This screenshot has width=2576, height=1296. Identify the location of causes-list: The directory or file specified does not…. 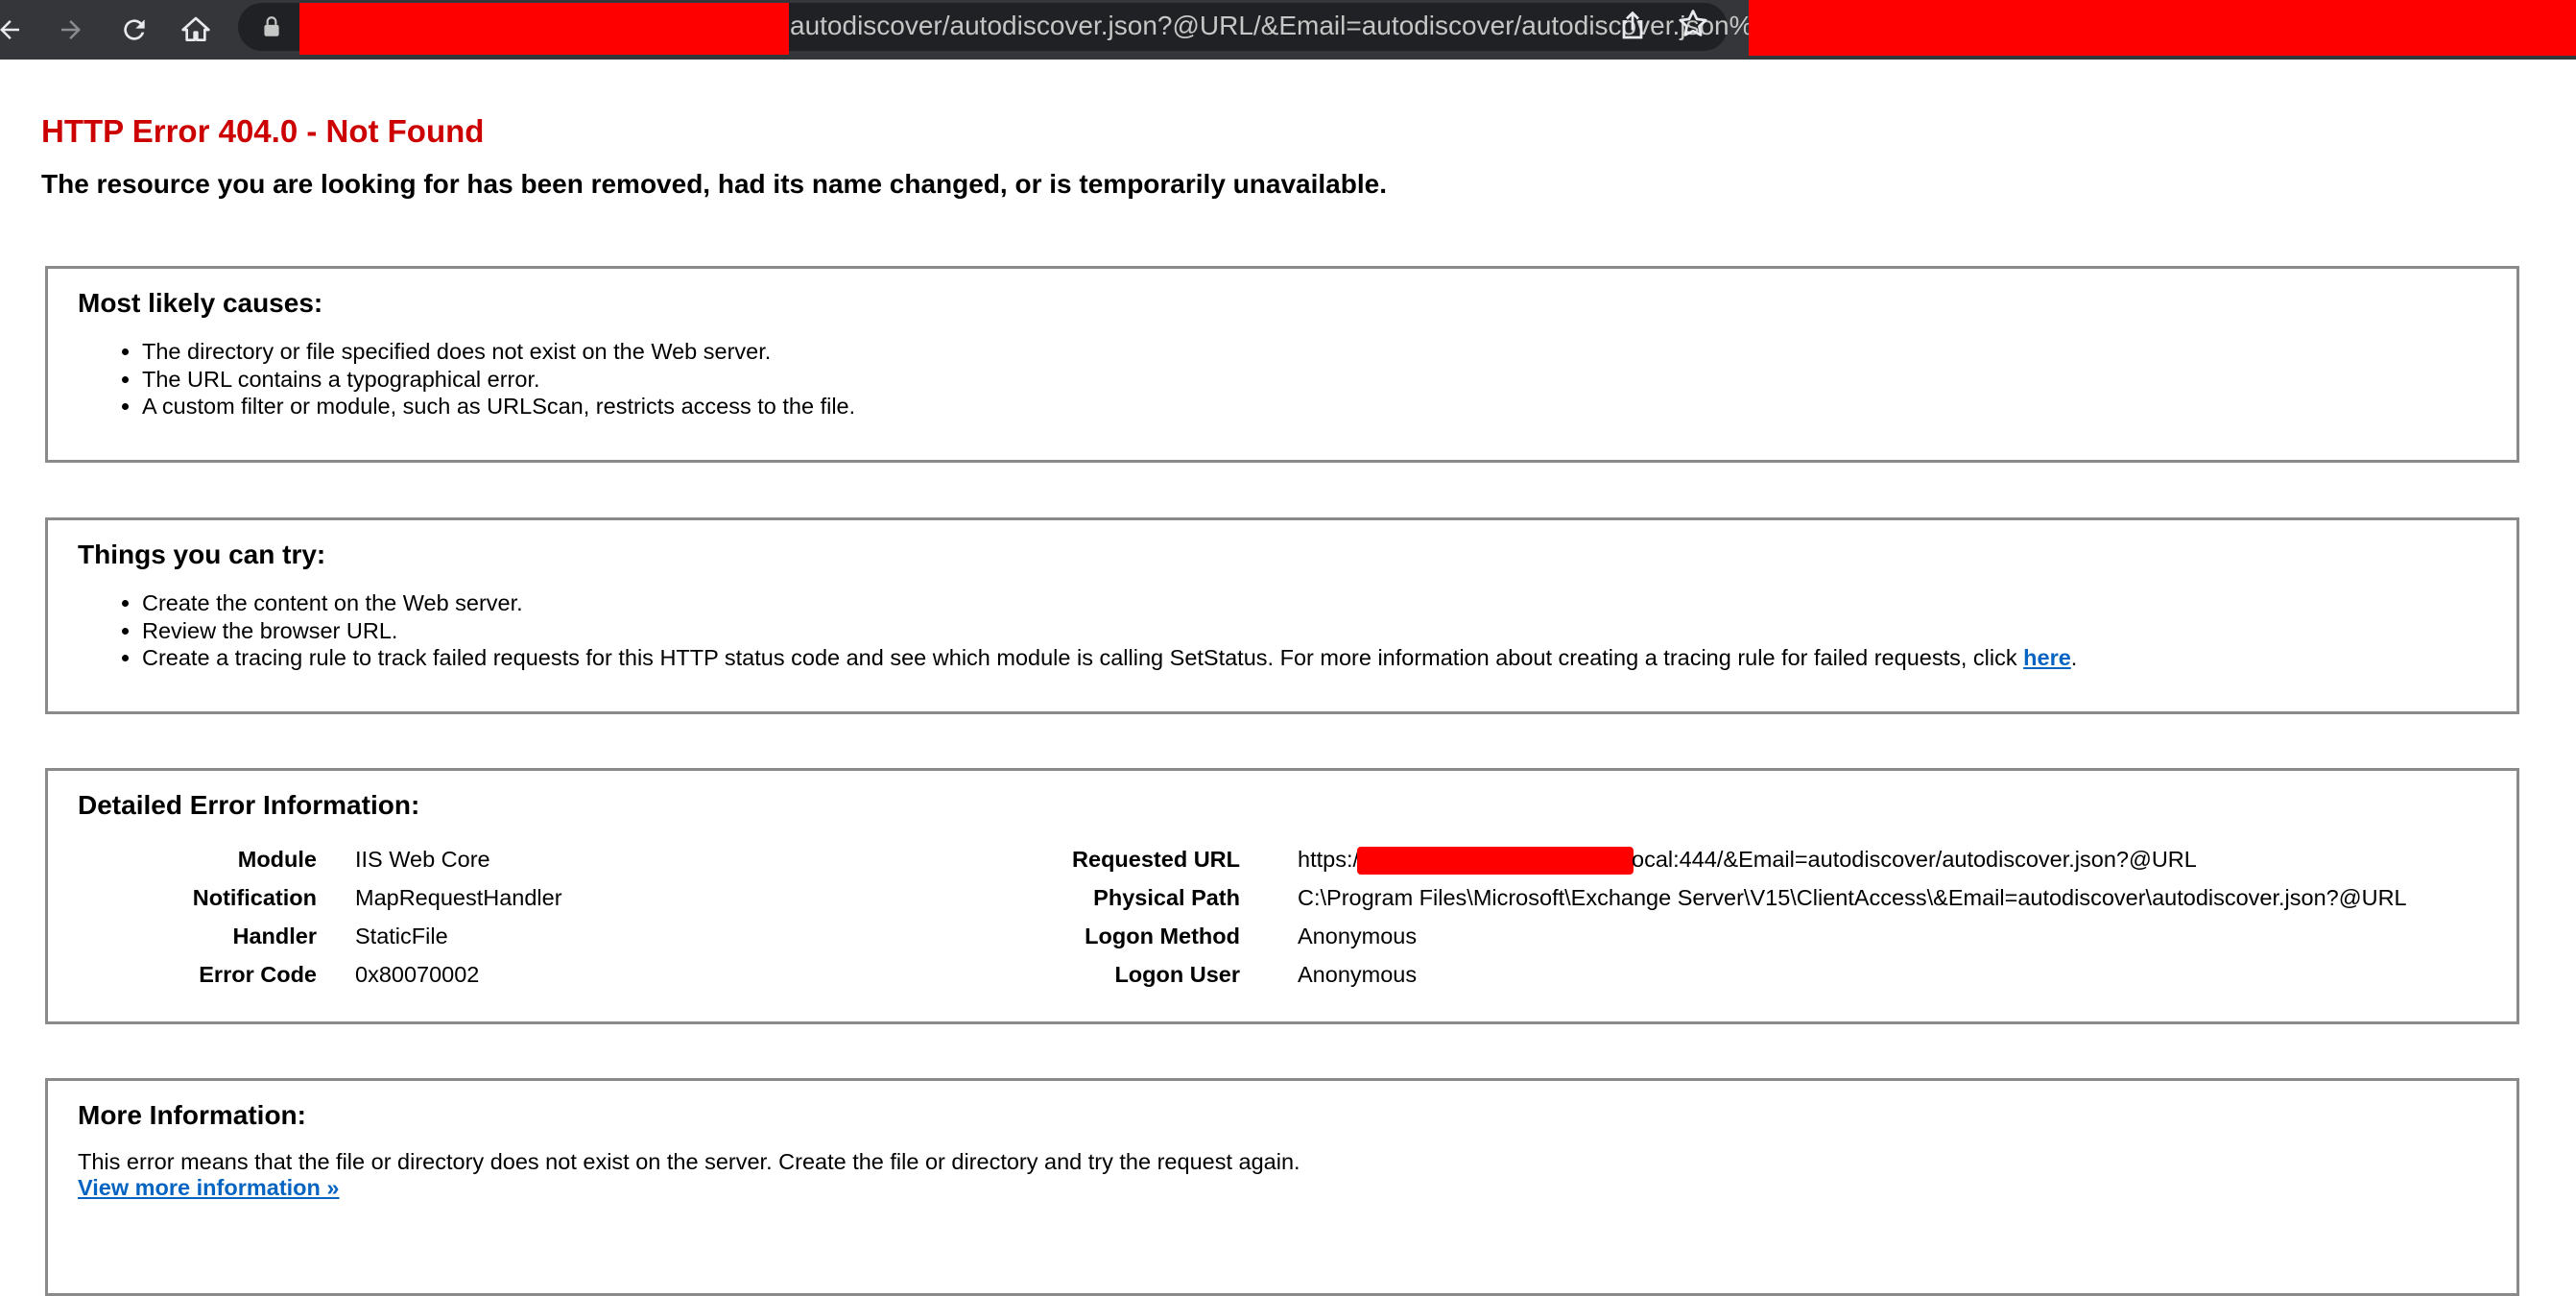
(487, 379).